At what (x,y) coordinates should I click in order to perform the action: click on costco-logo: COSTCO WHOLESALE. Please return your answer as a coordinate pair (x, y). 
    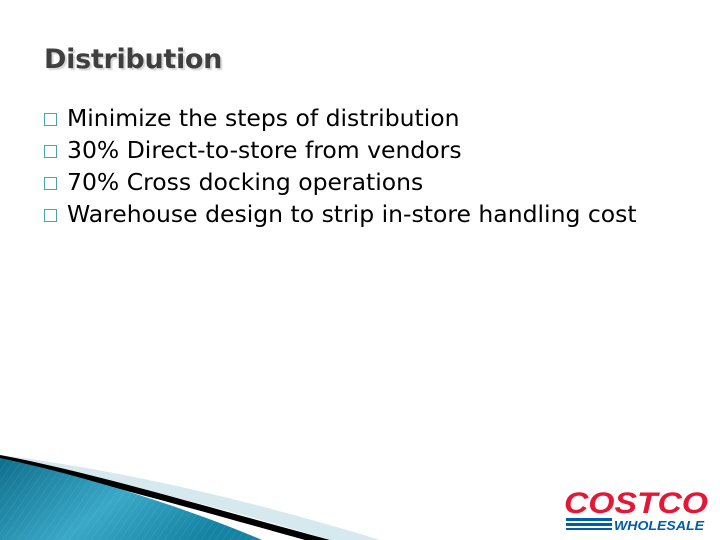
    Looking at the image, I should click on (636, 510).